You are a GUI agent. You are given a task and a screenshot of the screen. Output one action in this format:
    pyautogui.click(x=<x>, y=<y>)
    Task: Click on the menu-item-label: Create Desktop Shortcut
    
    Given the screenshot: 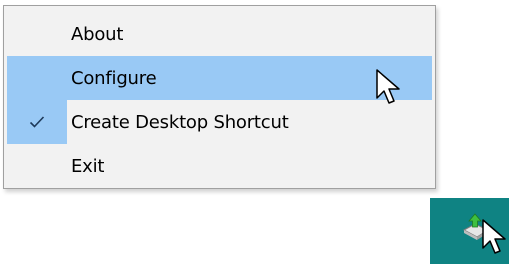 What is the action you would take?
    pyautogui.click(x=180, y=122)
    